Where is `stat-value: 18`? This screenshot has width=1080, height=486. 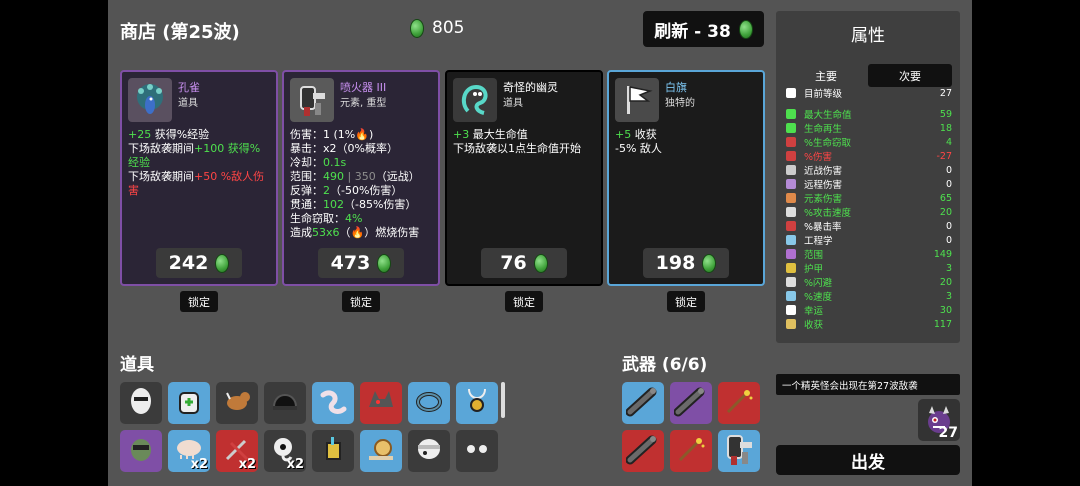 stat-value: 18 is located at coordinates (945, 128).